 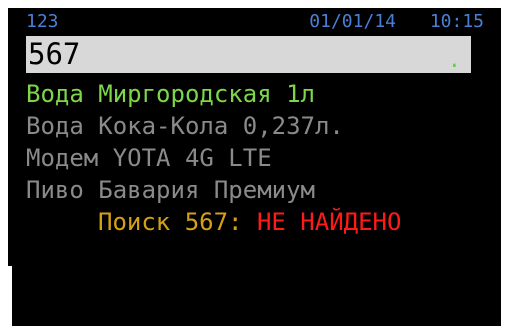 What do you see at coordinates (261, 190) in the screenshot?
I see `list-item: Пиво Бавария Премиум` at bounding box center [261, 190].